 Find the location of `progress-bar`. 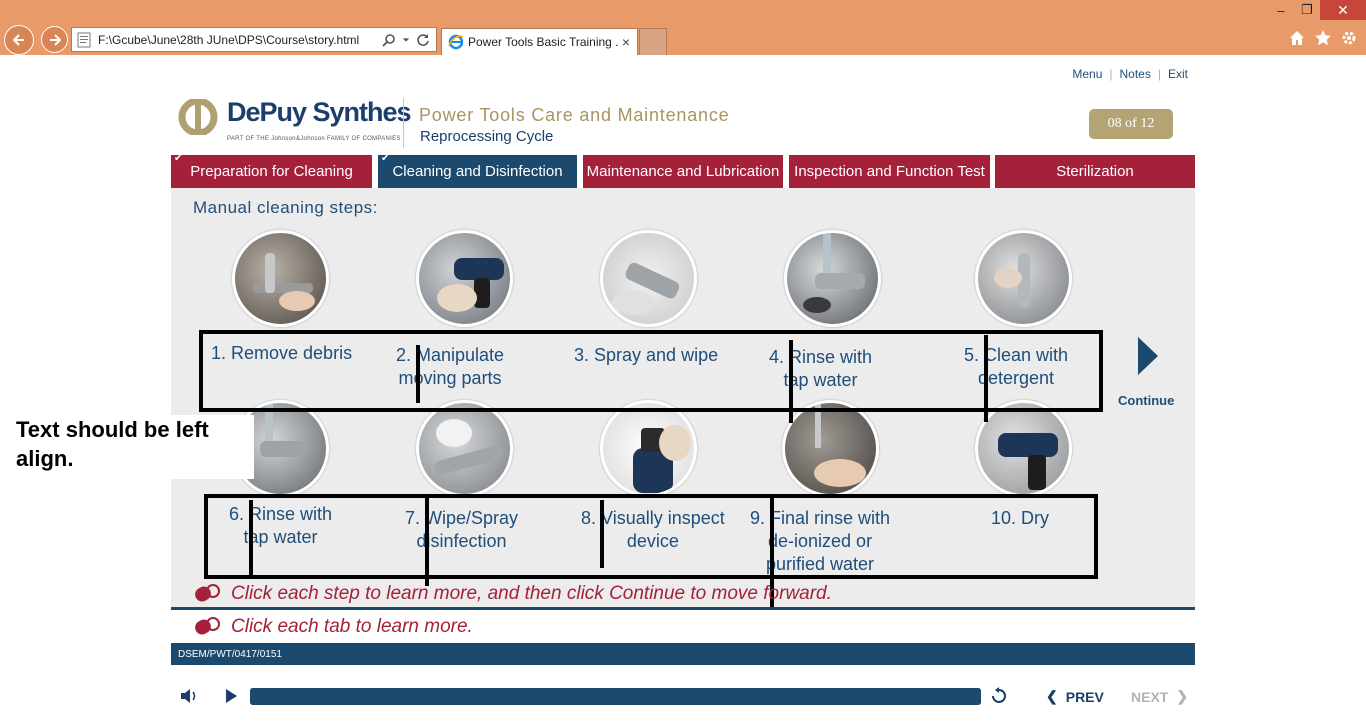

progress-bar is located at coordinates (615, 696).